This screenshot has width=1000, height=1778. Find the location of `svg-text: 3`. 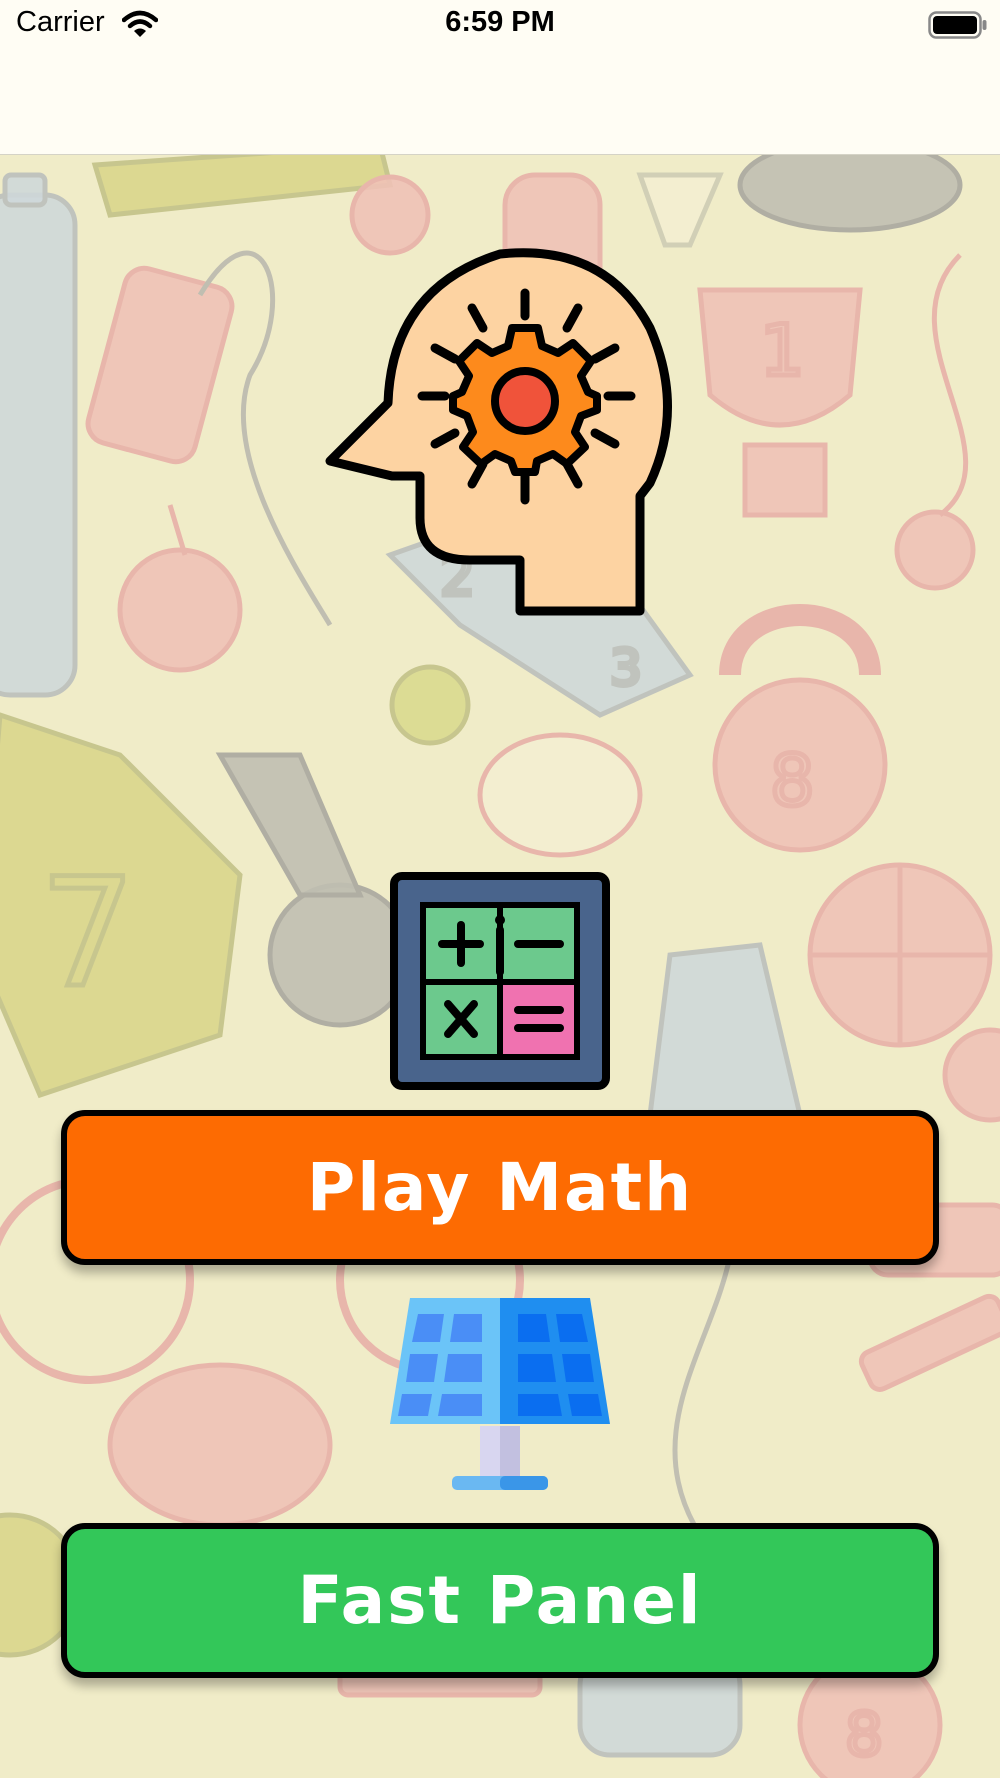

svg-text: 3 is located at coordinates (626, 668).